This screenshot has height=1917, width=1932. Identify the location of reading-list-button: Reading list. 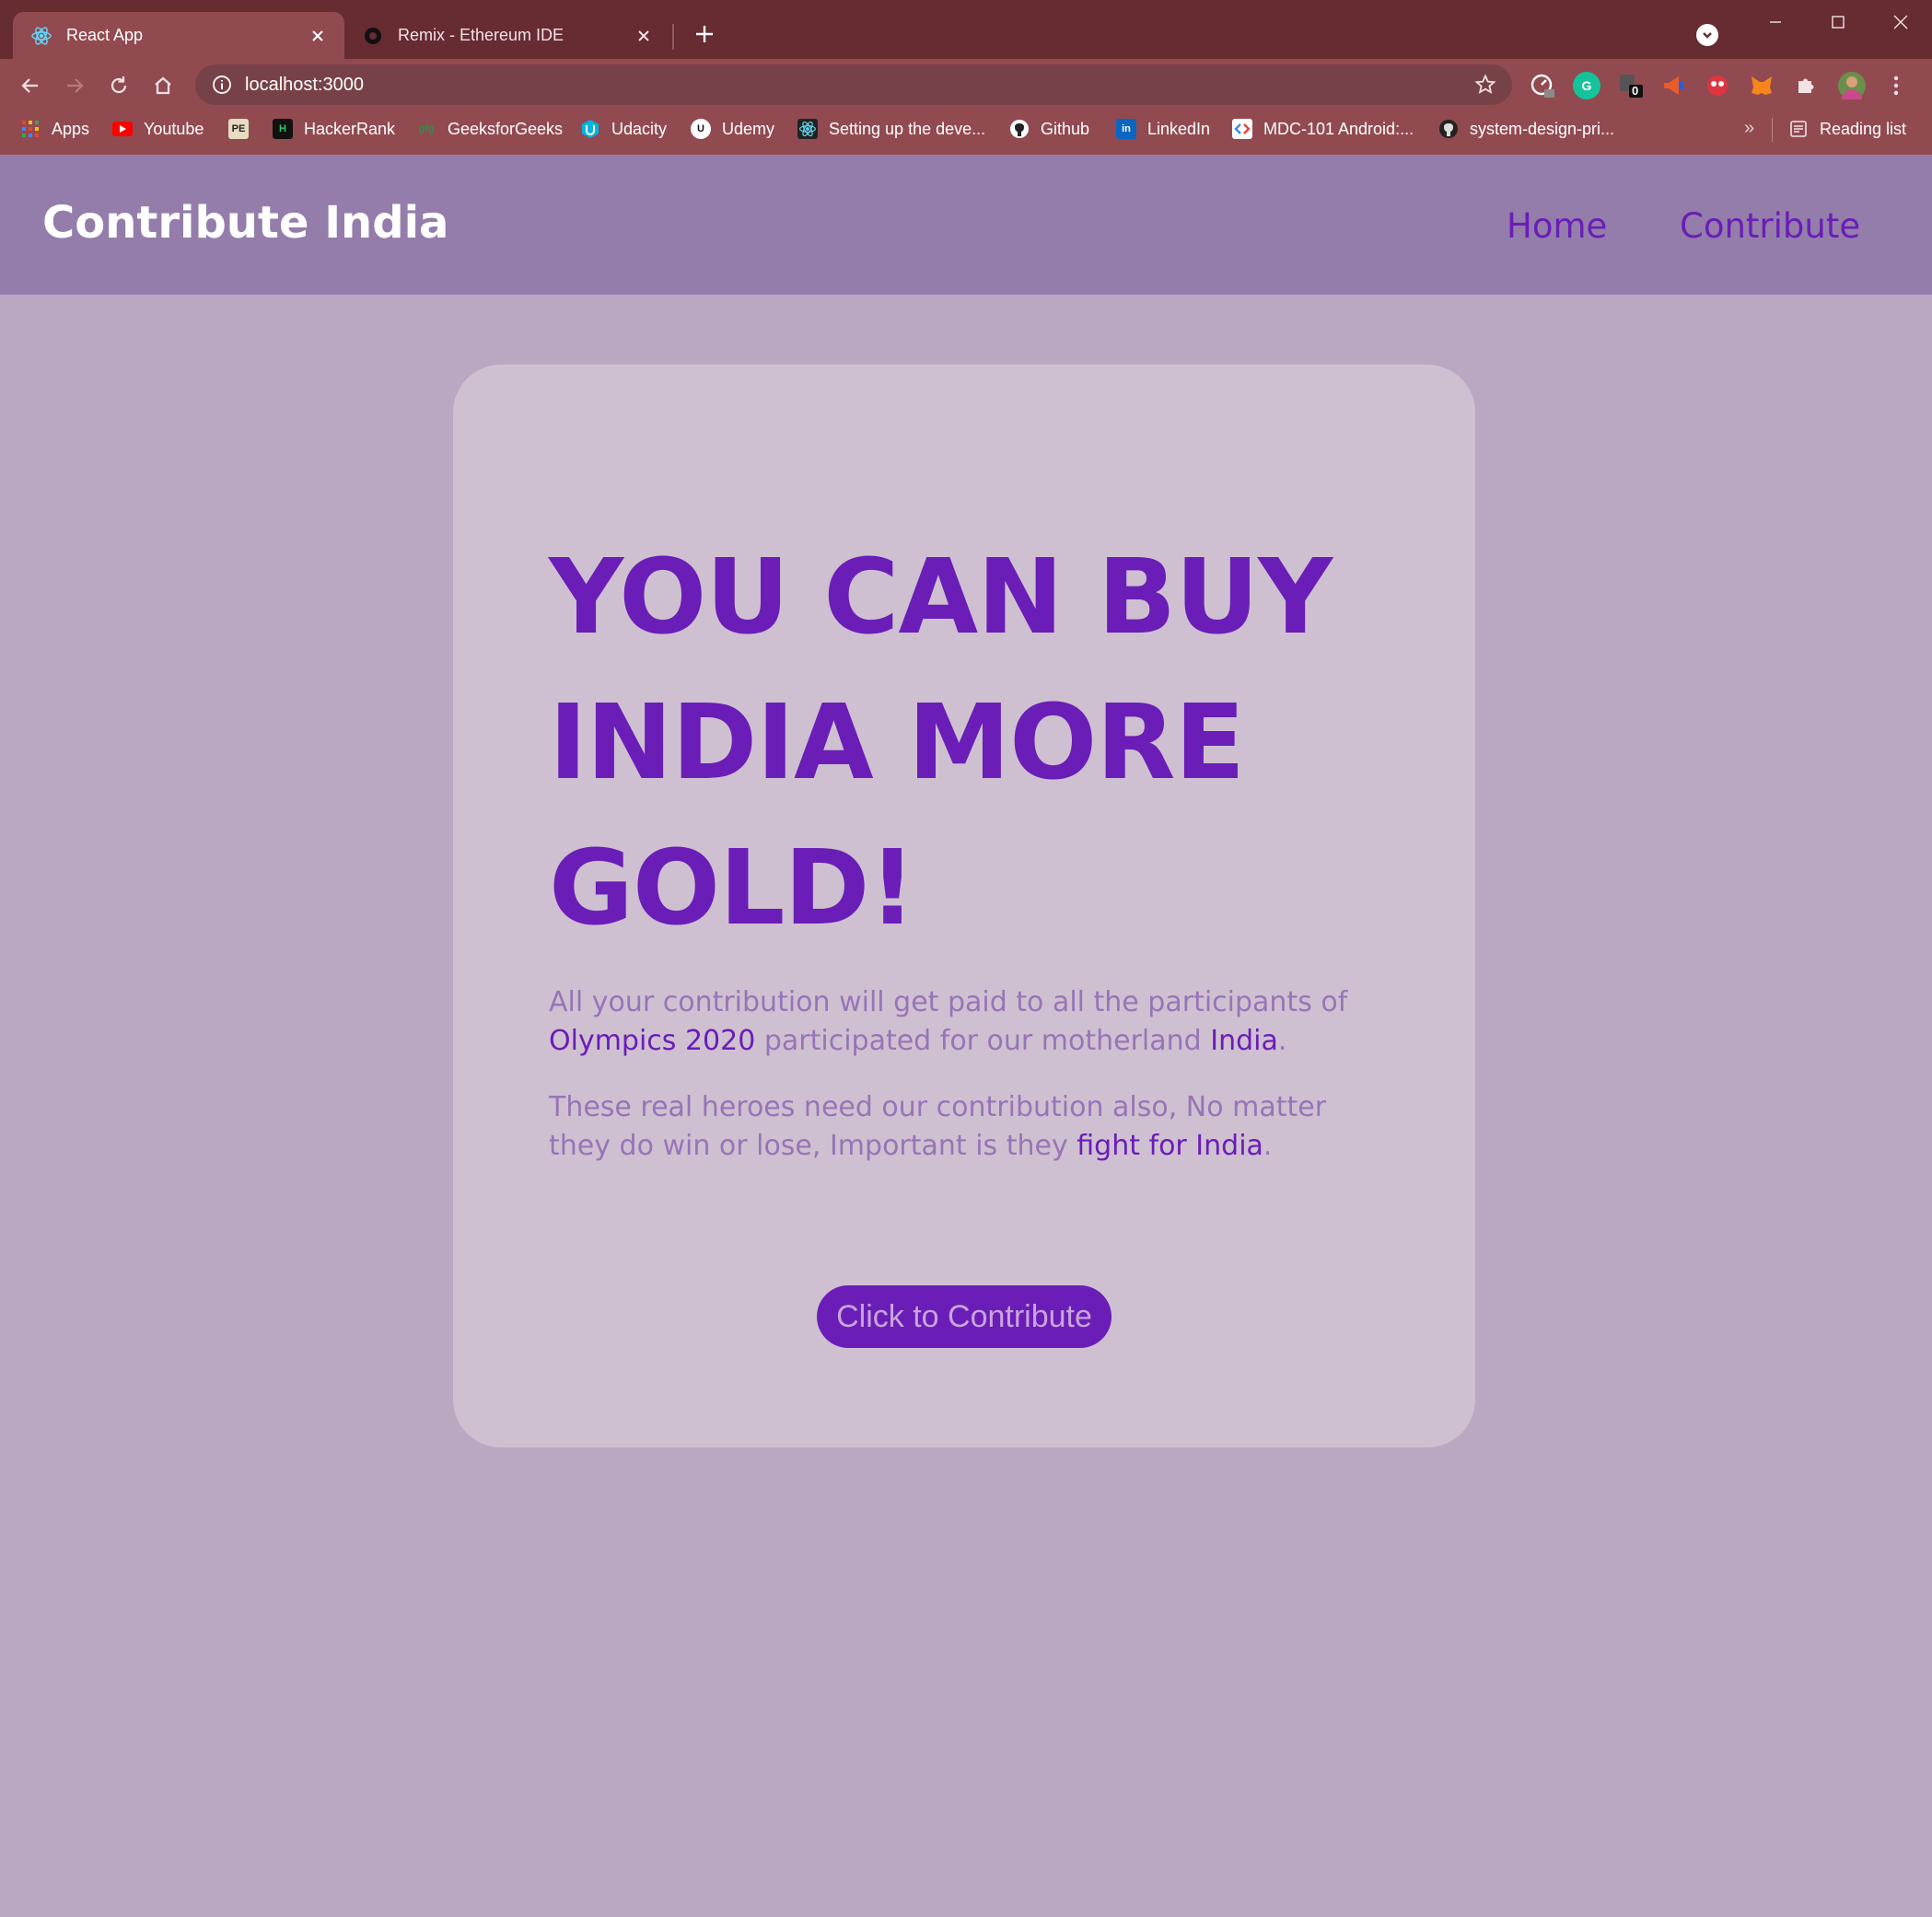
(1847, 128).